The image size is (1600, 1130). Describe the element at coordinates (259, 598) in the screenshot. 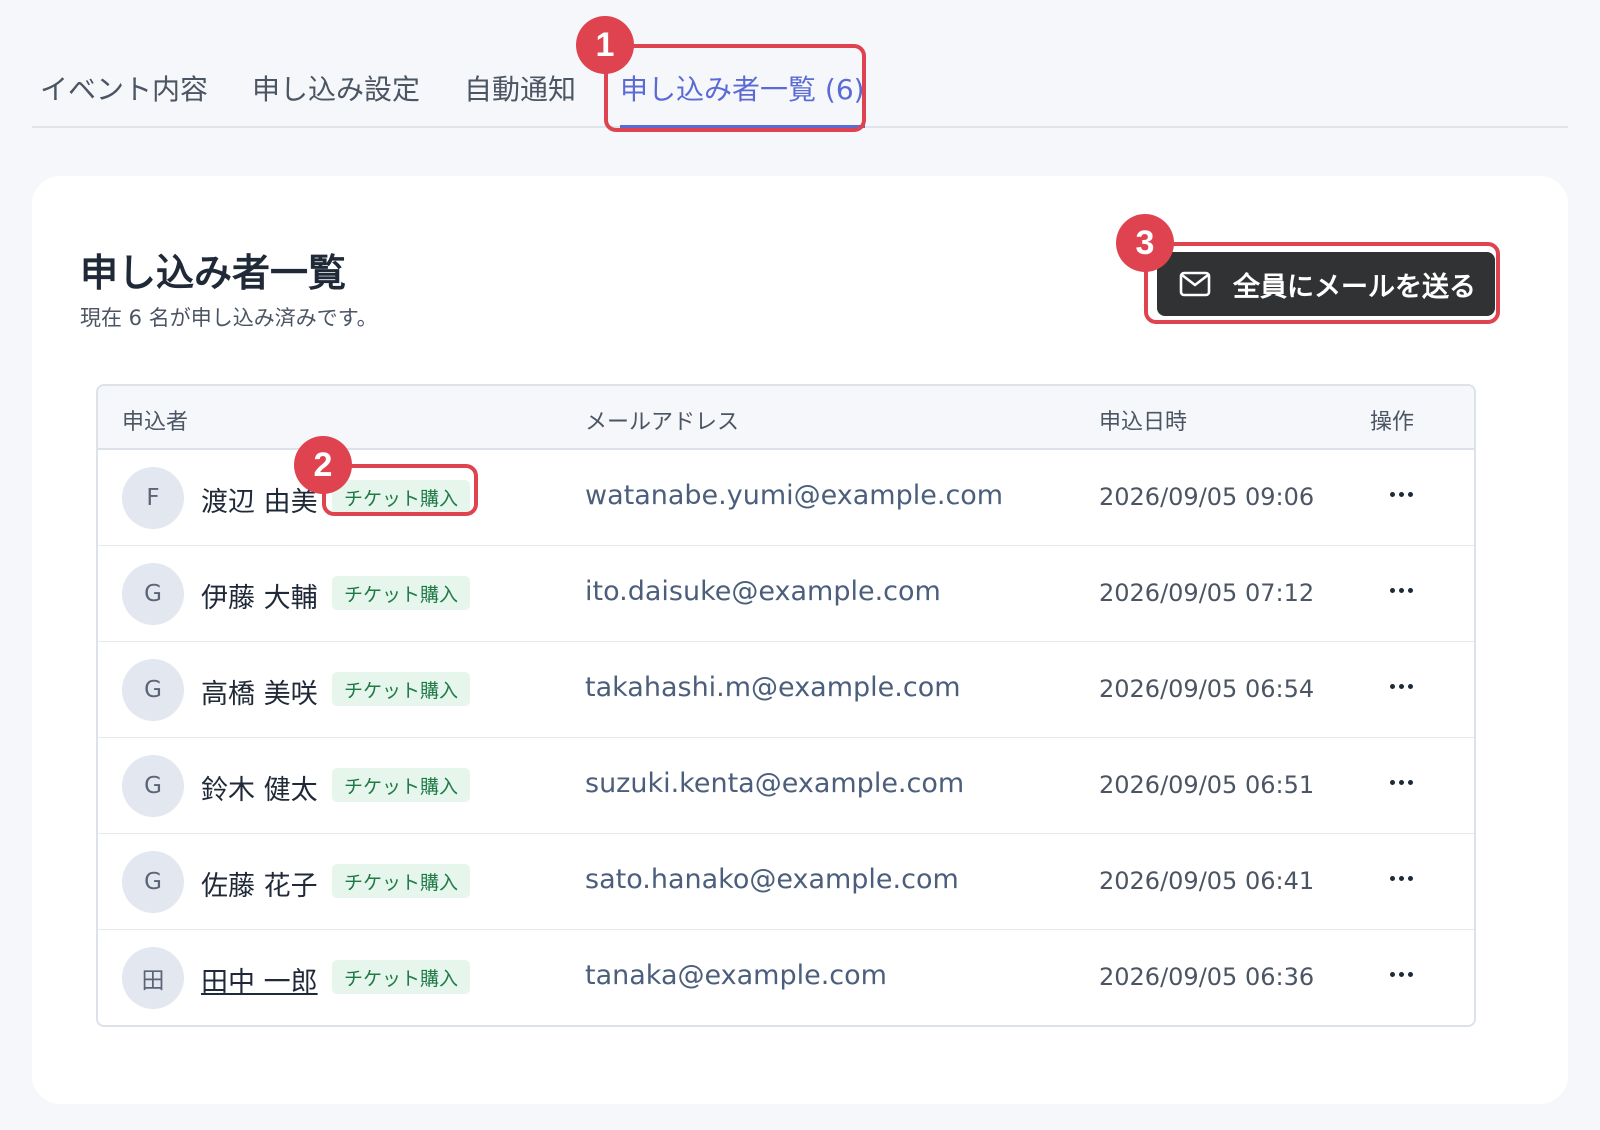

I see `applicant-name: 伊藤 大輔` at that location.